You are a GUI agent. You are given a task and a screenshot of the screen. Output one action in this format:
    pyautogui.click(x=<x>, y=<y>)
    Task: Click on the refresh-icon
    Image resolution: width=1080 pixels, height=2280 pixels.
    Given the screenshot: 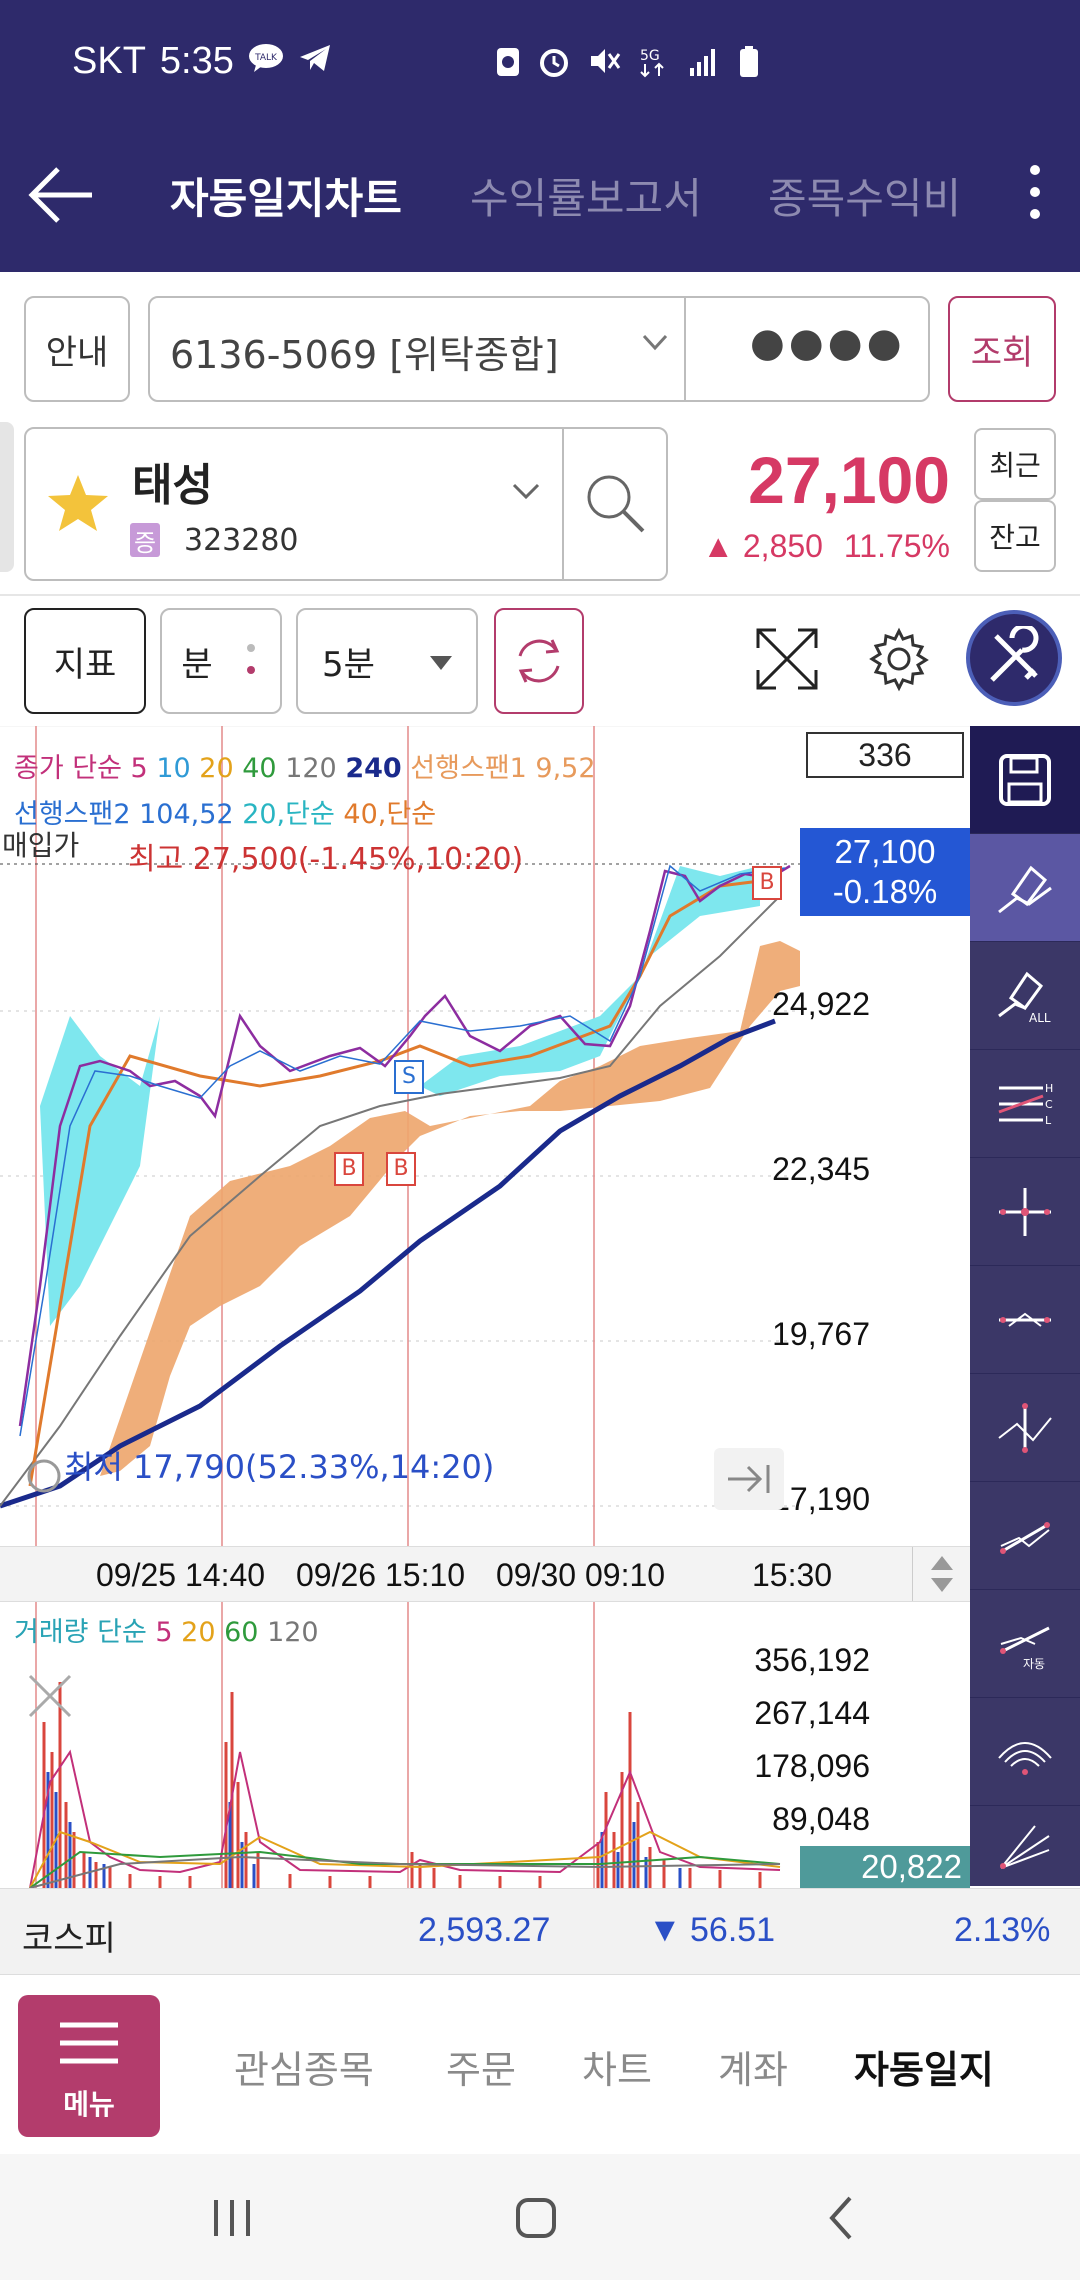 What is the action you would take?
    pyautogui.click(x=539, y=661)
    